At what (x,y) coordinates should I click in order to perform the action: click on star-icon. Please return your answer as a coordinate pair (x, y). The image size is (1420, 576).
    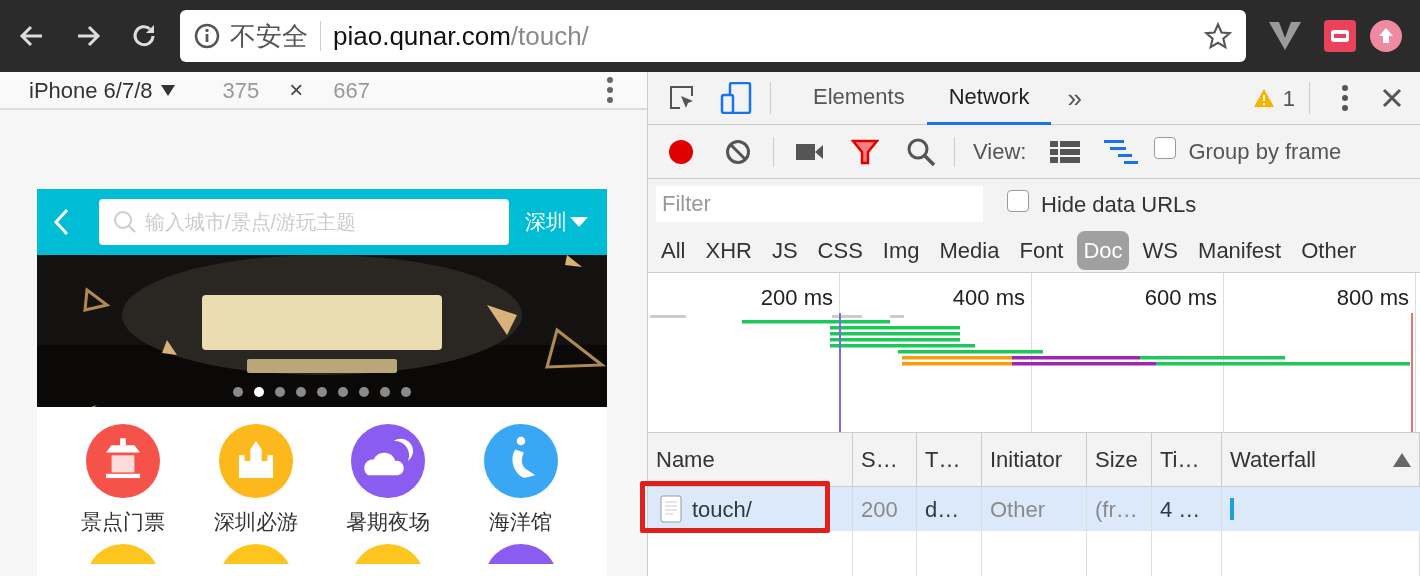
    Looking at the image, I should click on (1218, 36).